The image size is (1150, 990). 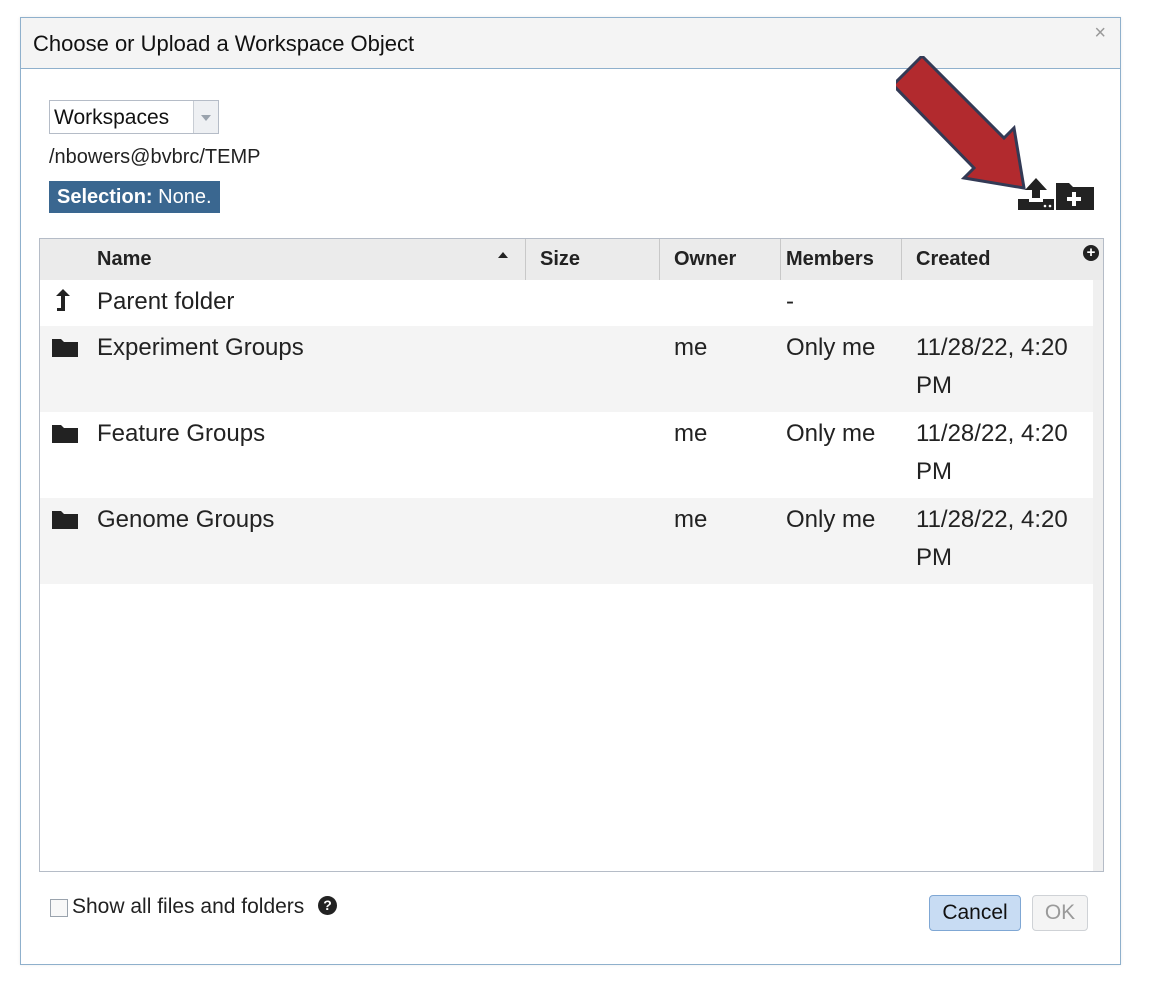 What do you see at coordinates (181, 433) in the screenshot?
I see `row-name: Feature Groups` at bounding box center [181, 433].